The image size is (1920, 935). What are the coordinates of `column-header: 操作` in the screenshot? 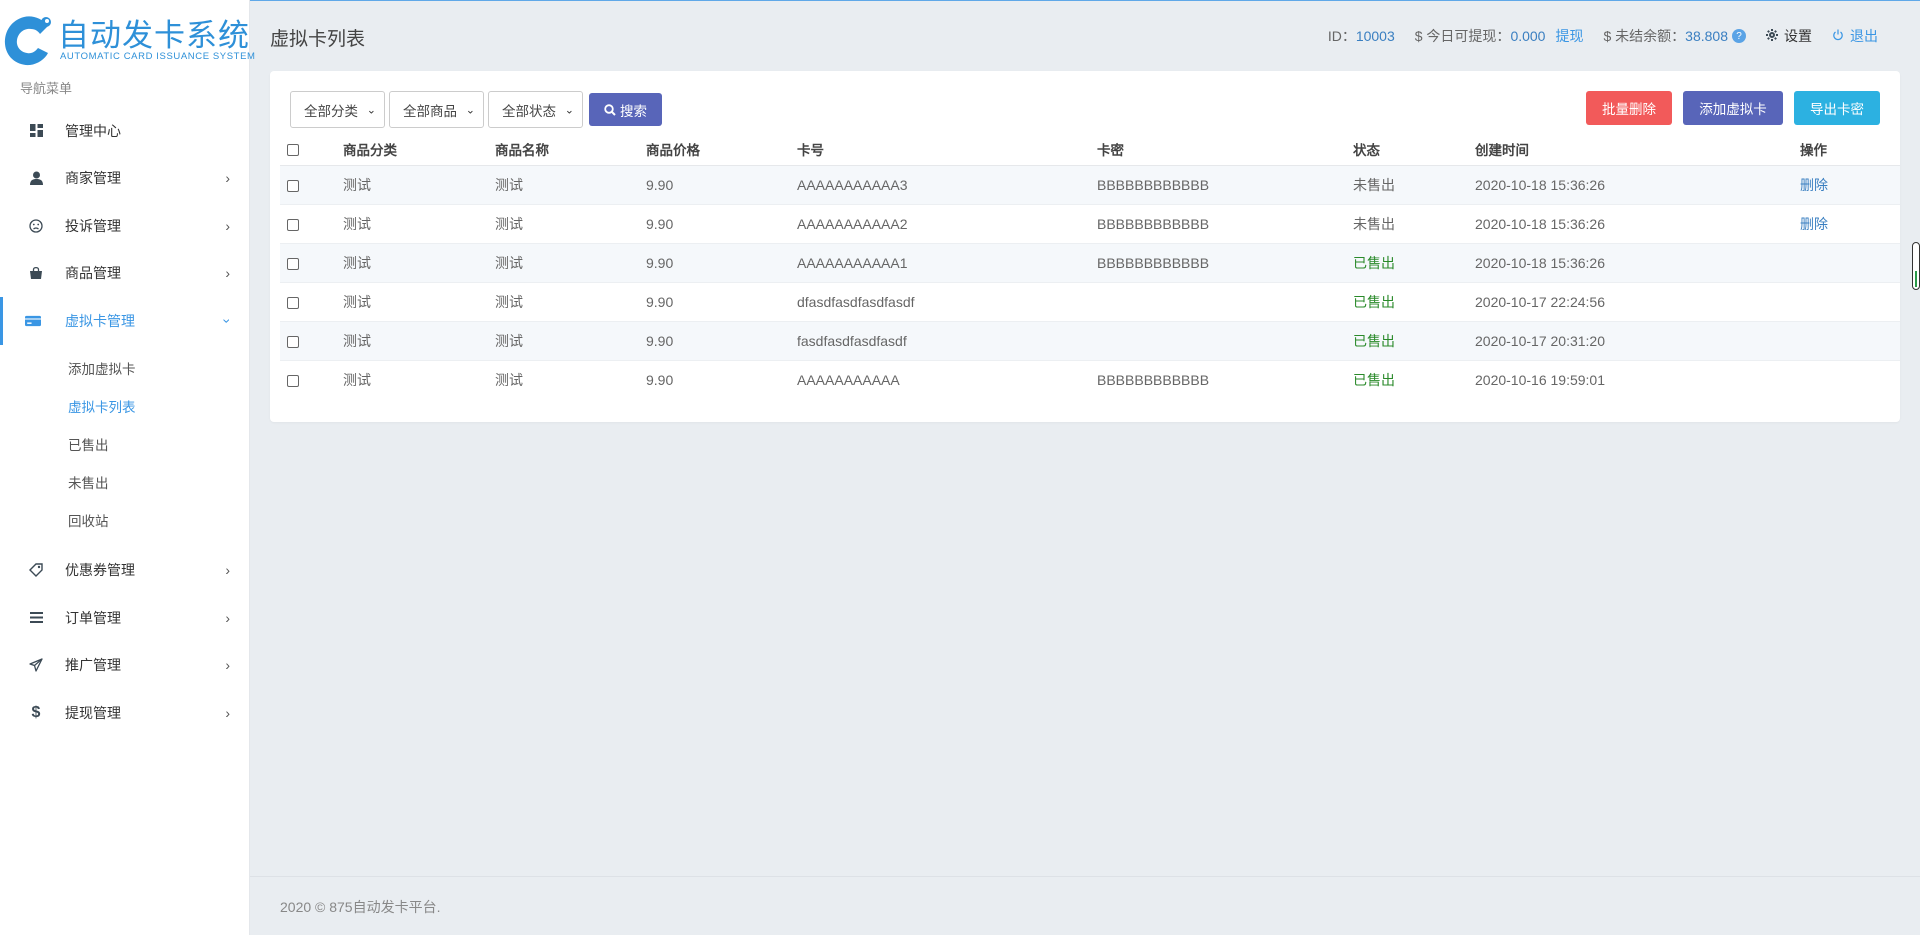 It's located at (1850, 149).